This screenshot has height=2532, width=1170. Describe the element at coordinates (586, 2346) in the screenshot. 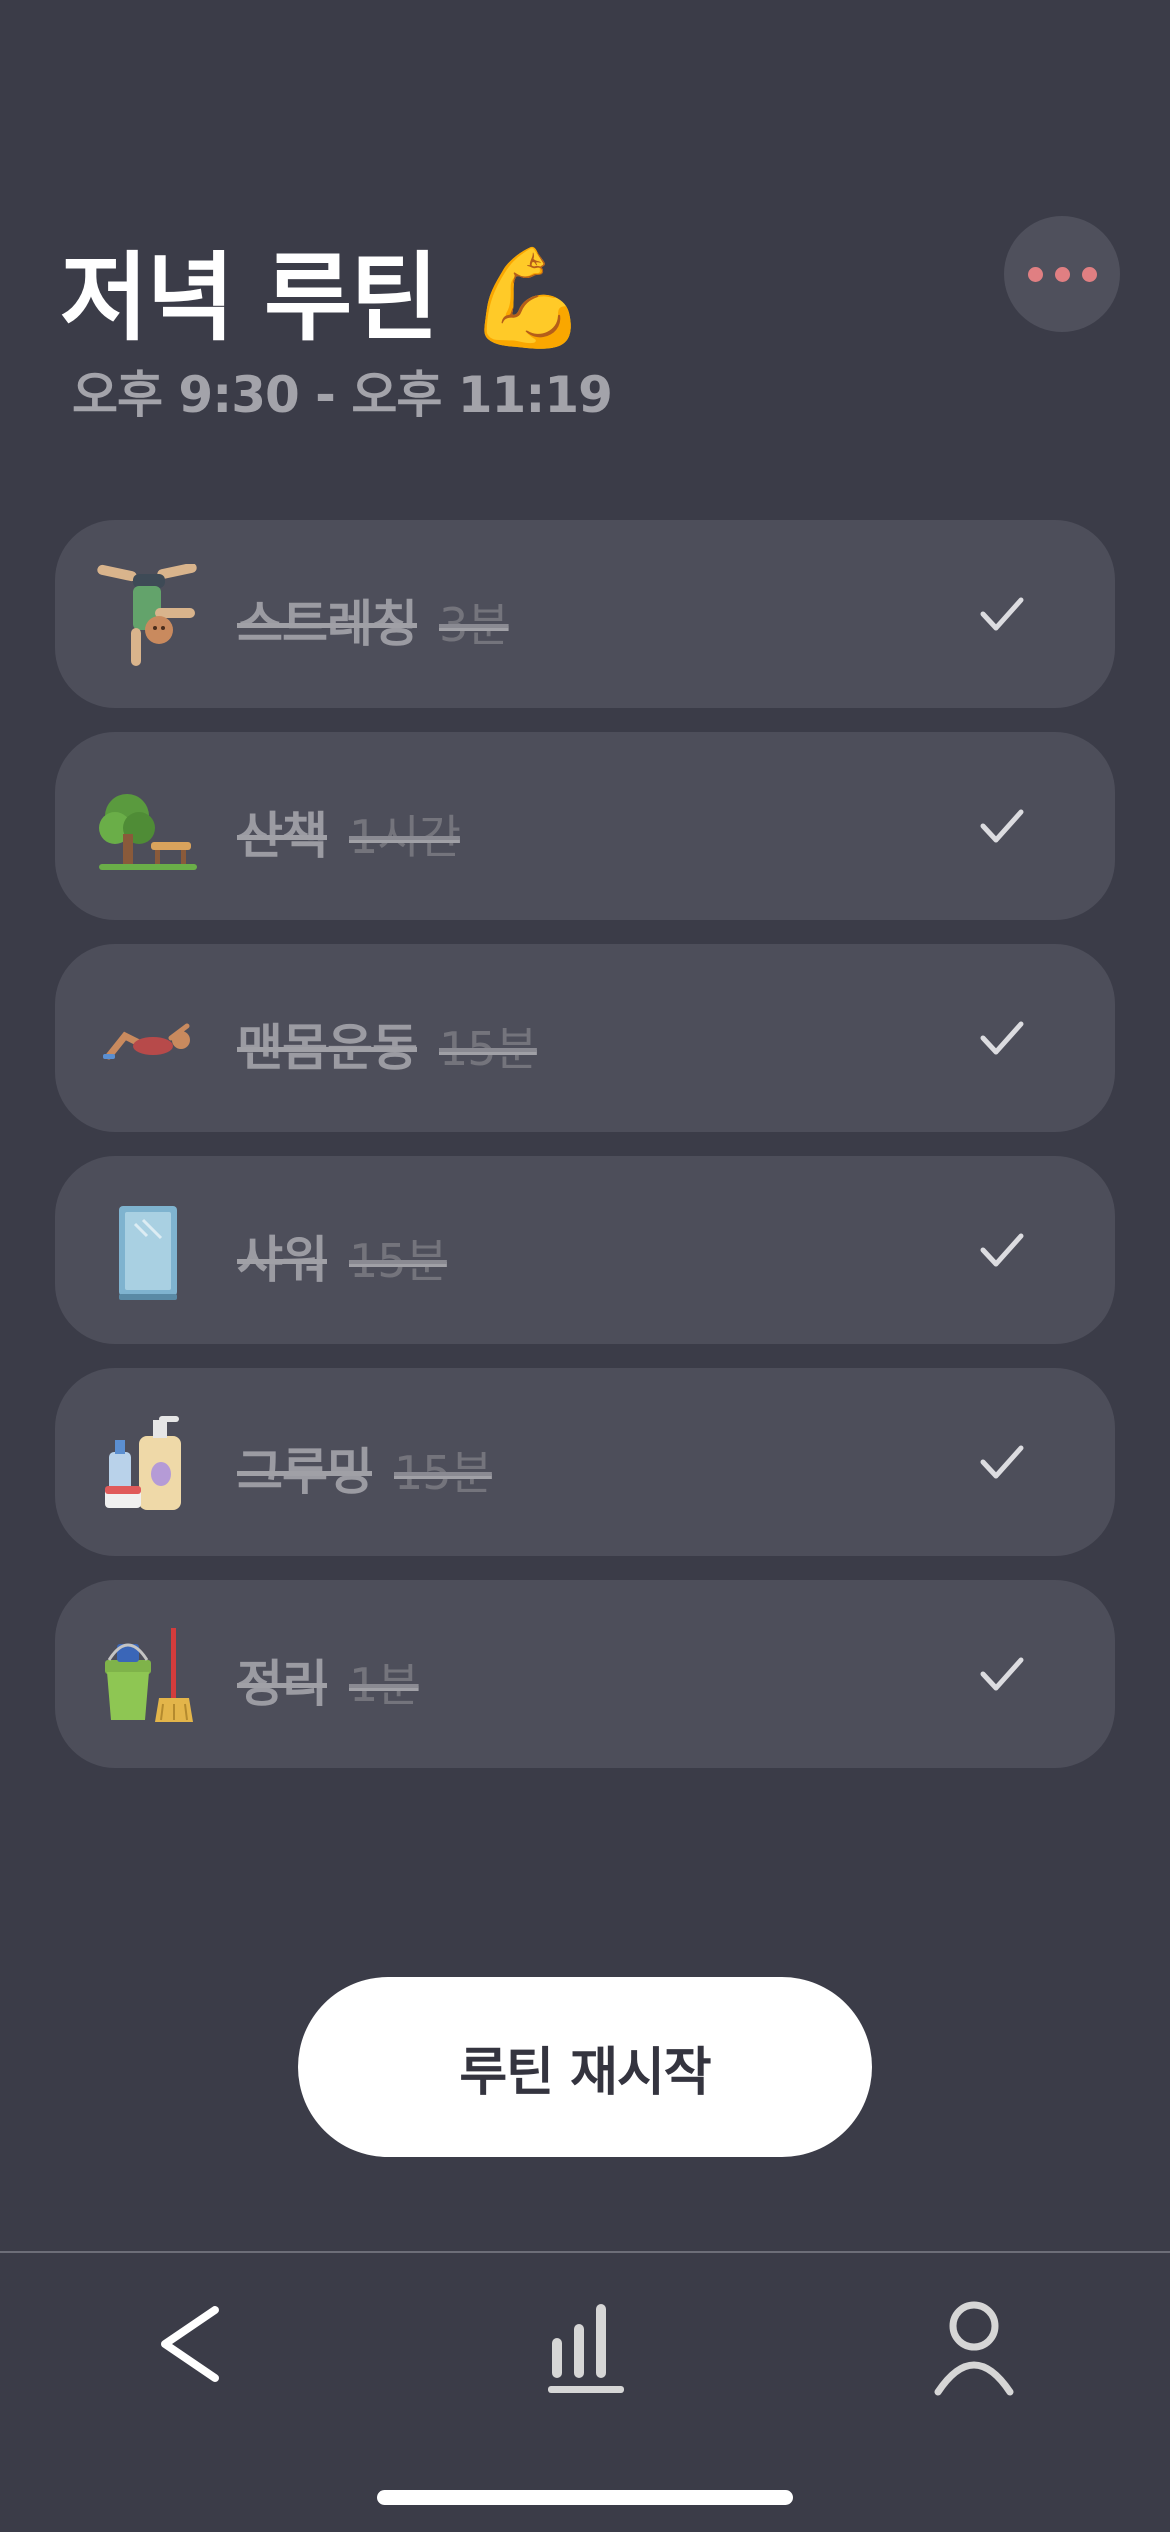

I see `bar-chart-icon` at that location.